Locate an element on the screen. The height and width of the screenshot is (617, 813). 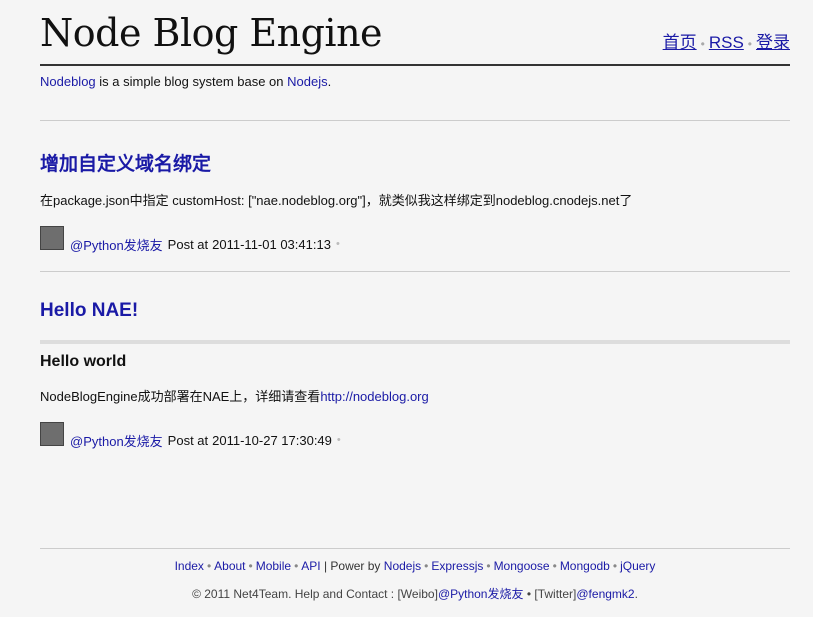
site-title: Node Blog Engine is located at coordinates (211, 33).